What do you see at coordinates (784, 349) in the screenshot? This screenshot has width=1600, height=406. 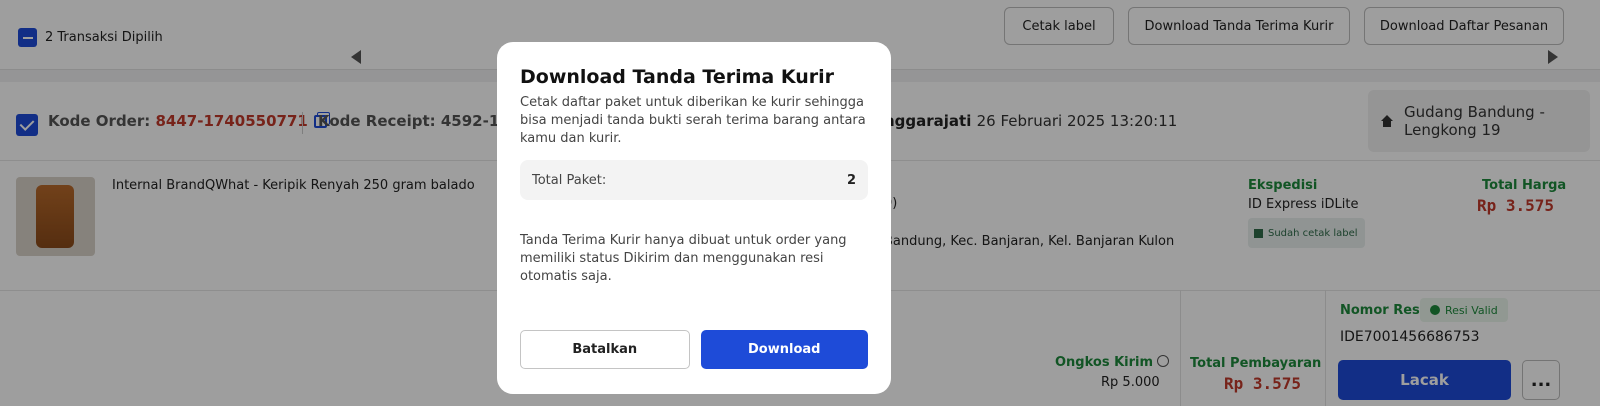 I see `download-button: Download` at bounding box center [784, 349].